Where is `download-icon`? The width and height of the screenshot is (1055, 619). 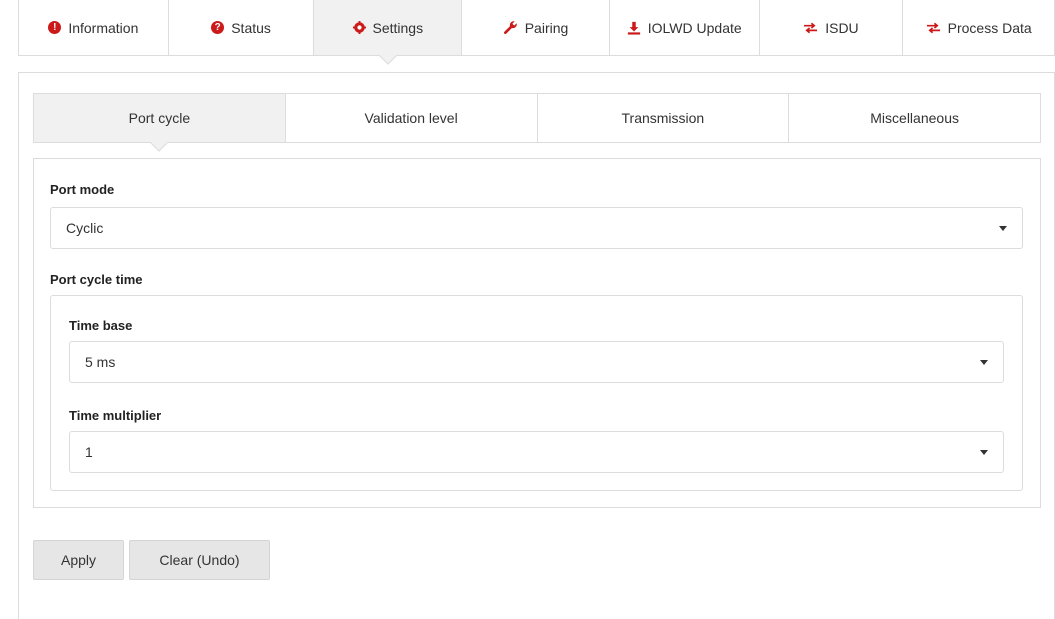
download-icon is located at coordinates (634, 28).